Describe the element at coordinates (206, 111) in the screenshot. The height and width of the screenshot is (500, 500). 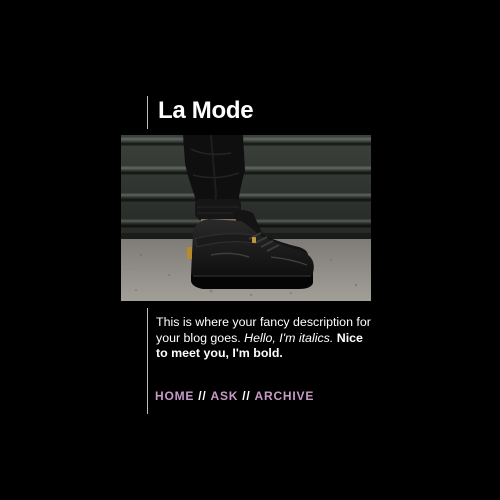
I see `blog-title: La Mode` at that location.